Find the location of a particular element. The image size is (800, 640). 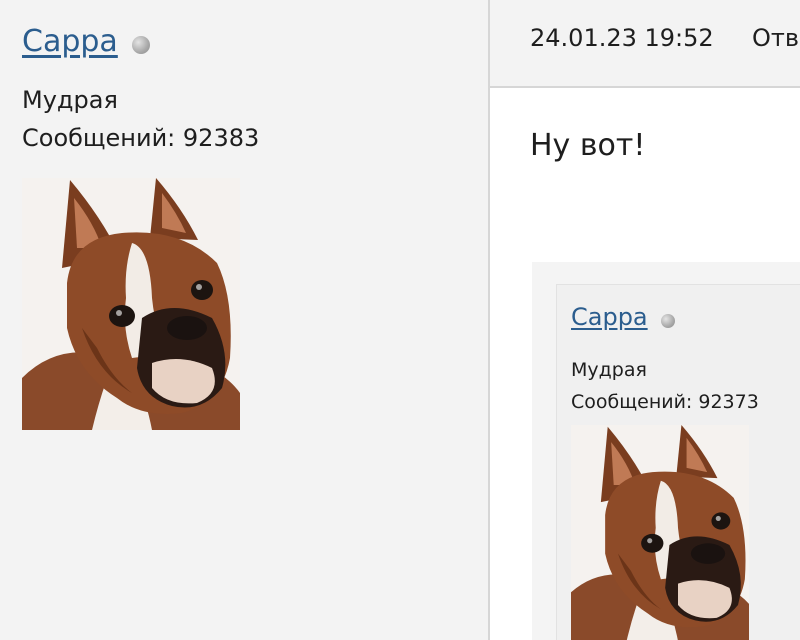

author-avatar is located at coordinates (131, 304).